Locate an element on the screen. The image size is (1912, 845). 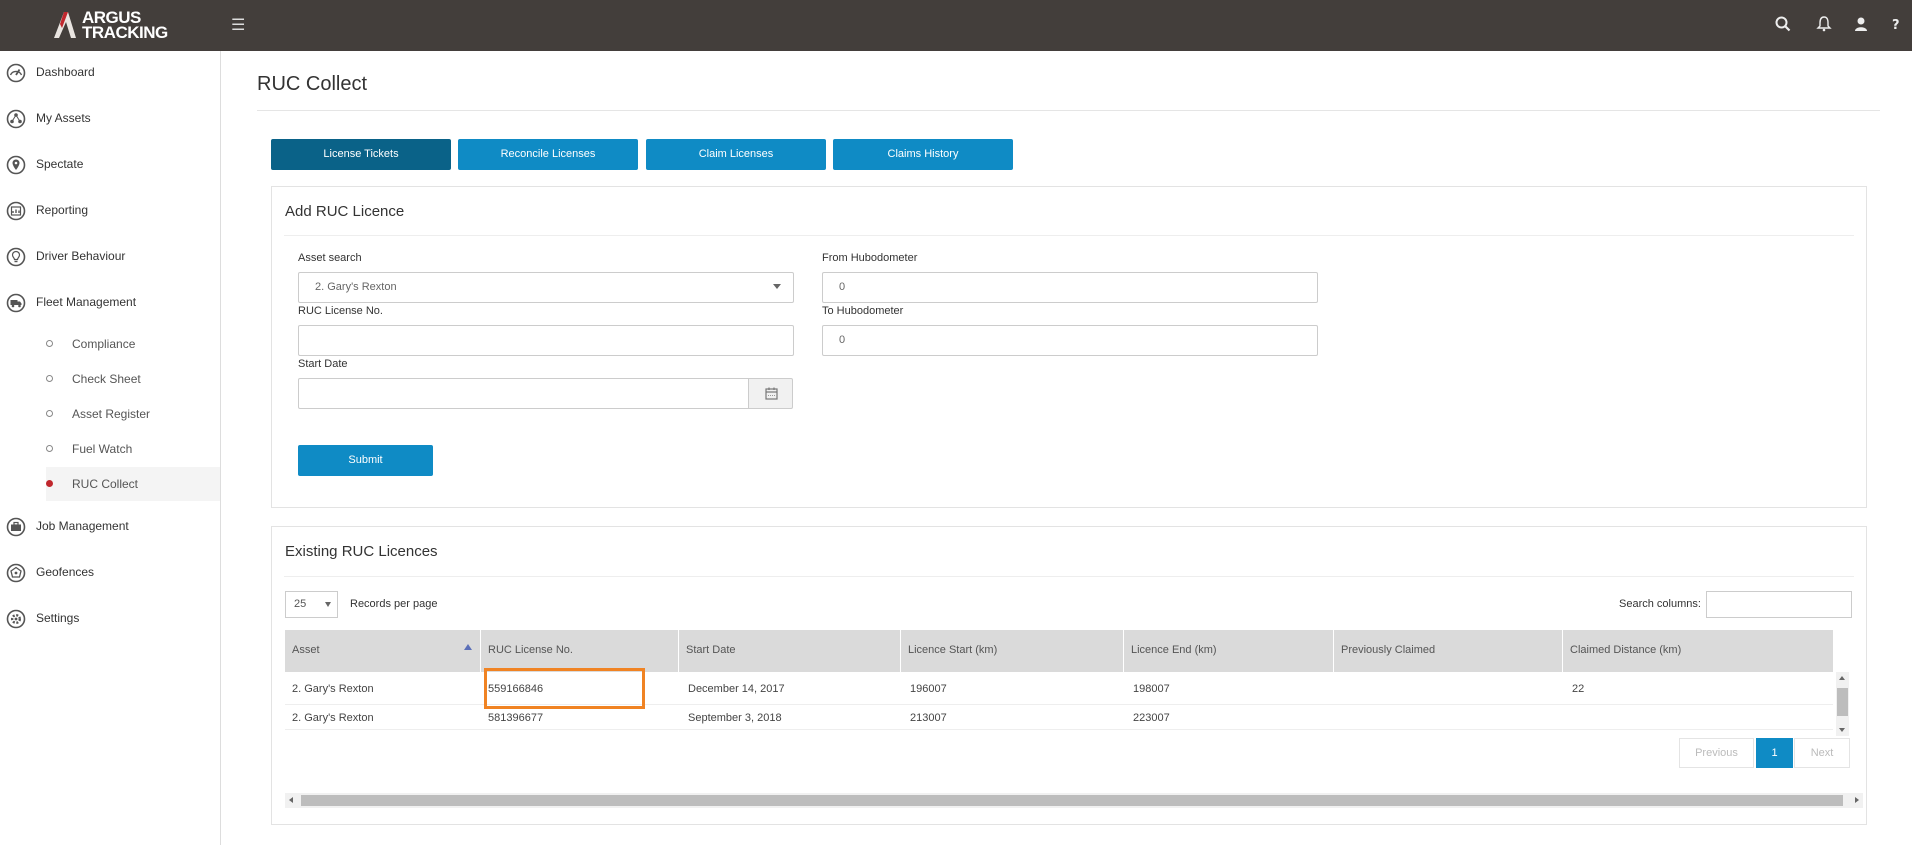
sidebar-subitem-label: RUC Collect is located at coordinates (105, 484).